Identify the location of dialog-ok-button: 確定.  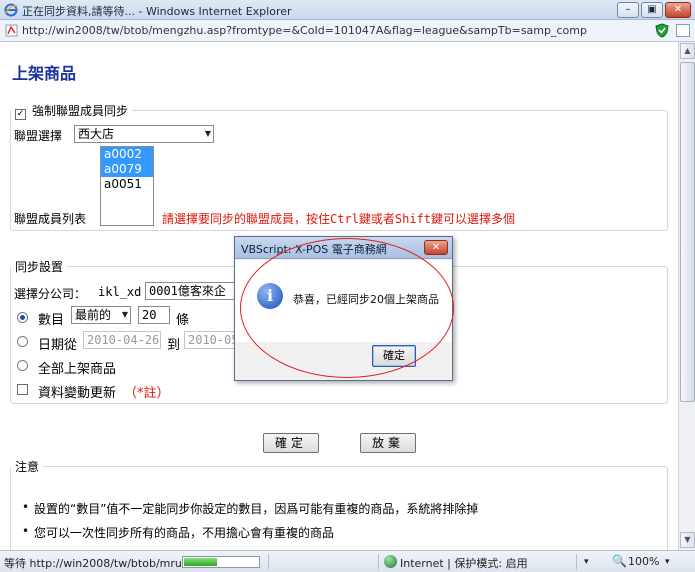
(394, 356).